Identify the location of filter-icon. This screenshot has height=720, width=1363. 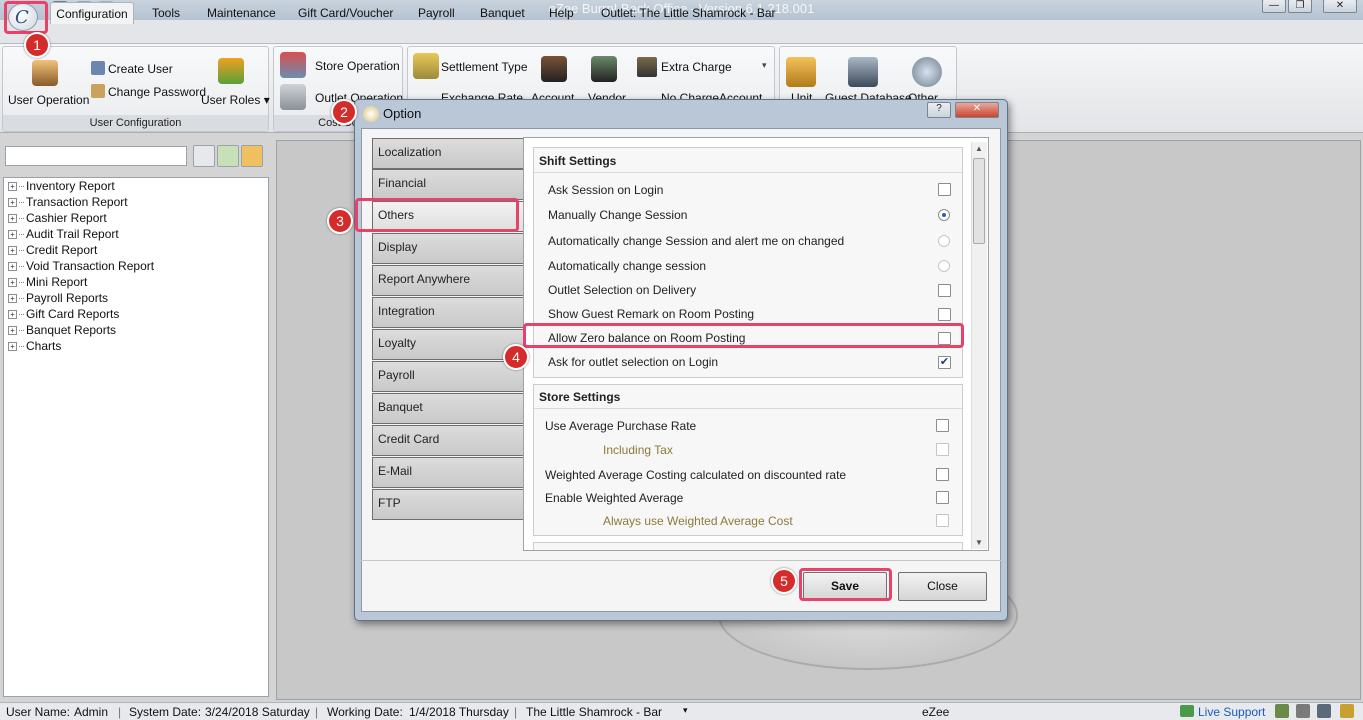
(204, 156).